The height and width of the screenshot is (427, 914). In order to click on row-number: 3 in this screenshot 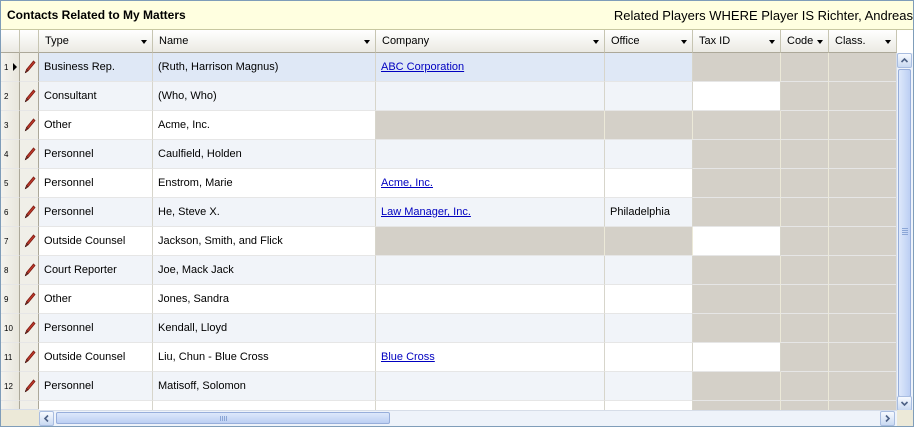, I will do `click(10, 125)`.